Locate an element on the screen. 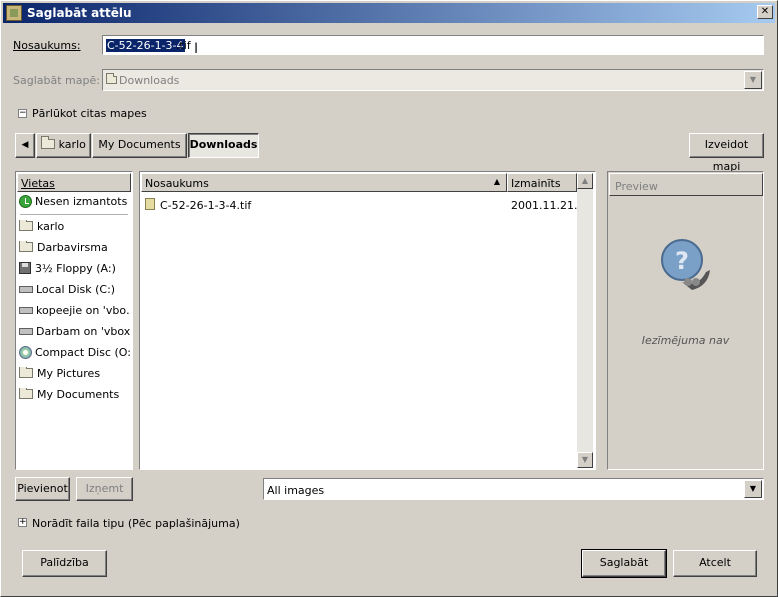 This screenshot has height=597, width=778. place-floppy: 3½ Floppy (A:) is located at coordinates (75, 272).